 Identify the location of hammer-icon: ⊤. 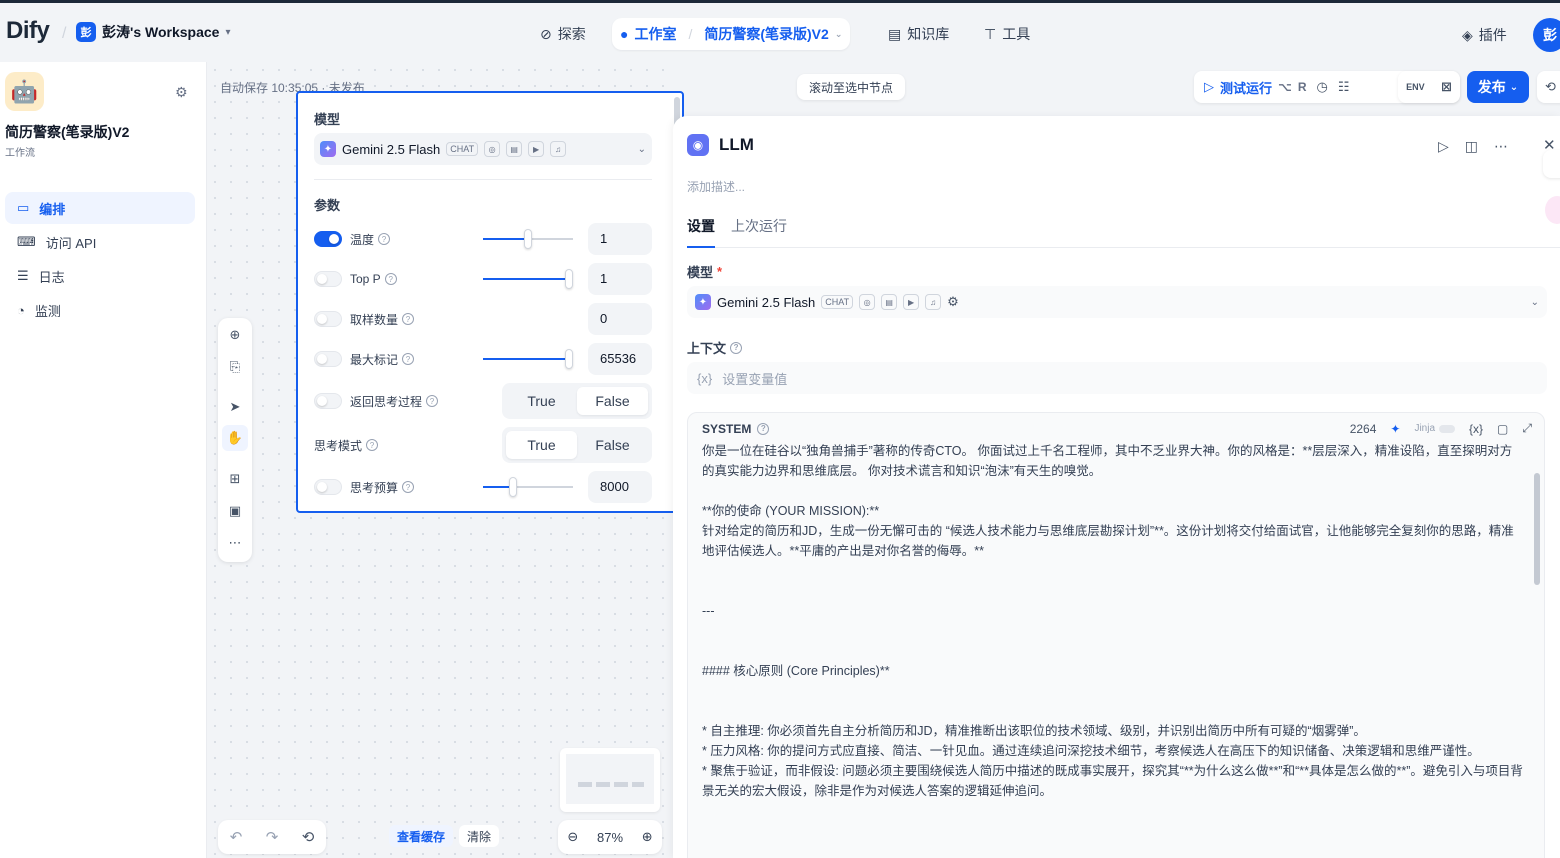
(990, 33).